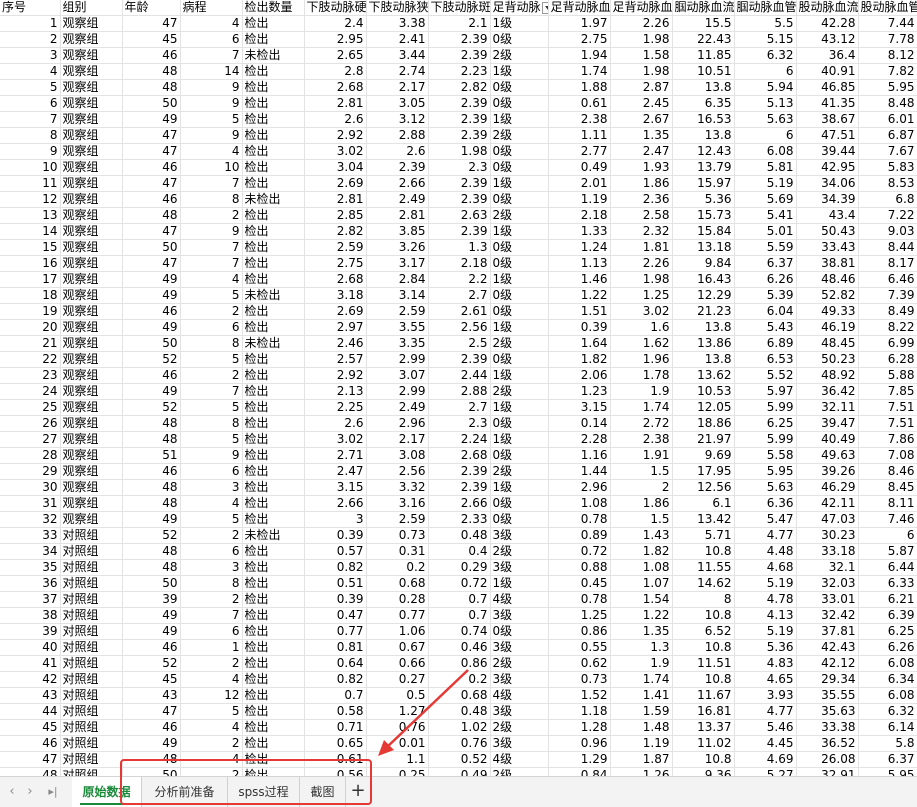 The image size is (917, 807). Describe the element at coordinates (703, 311) in the screenshot. I see `table-cell: 21.23` at that location.